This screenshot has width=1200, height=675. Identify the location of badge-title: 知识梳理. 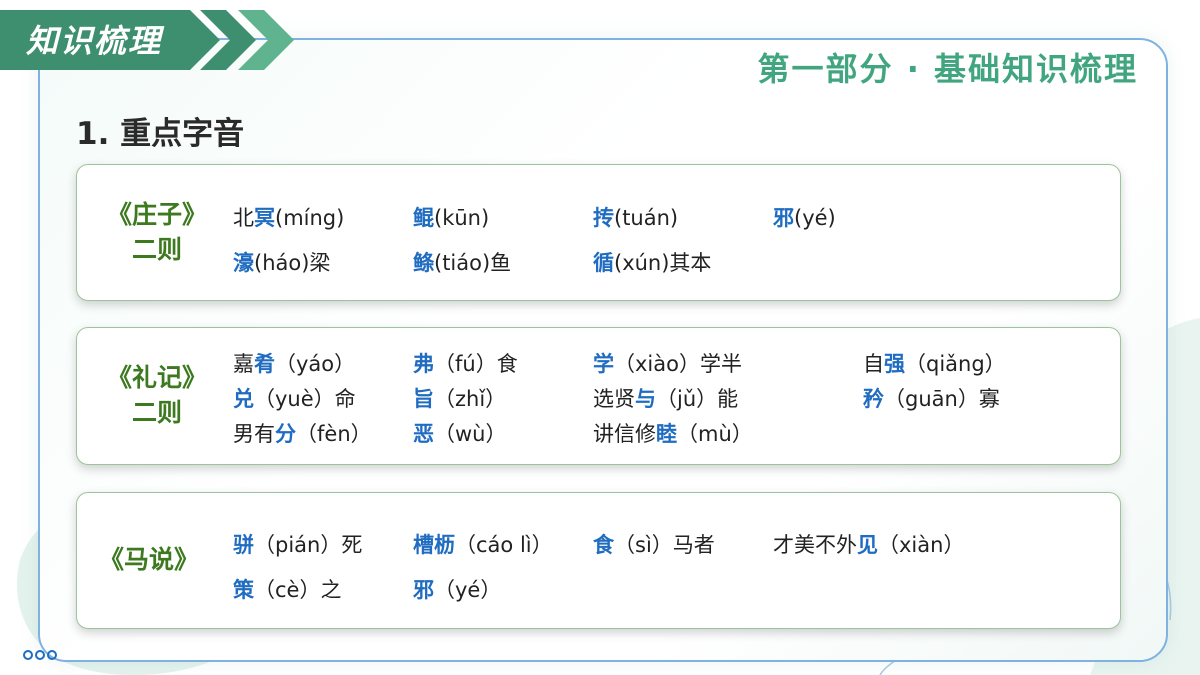
(94, 41).